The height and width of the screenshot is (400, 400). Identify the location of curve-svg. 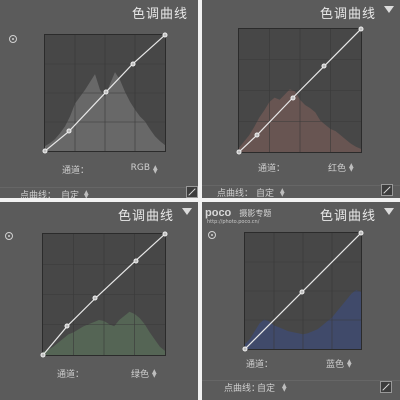
(104, 294).